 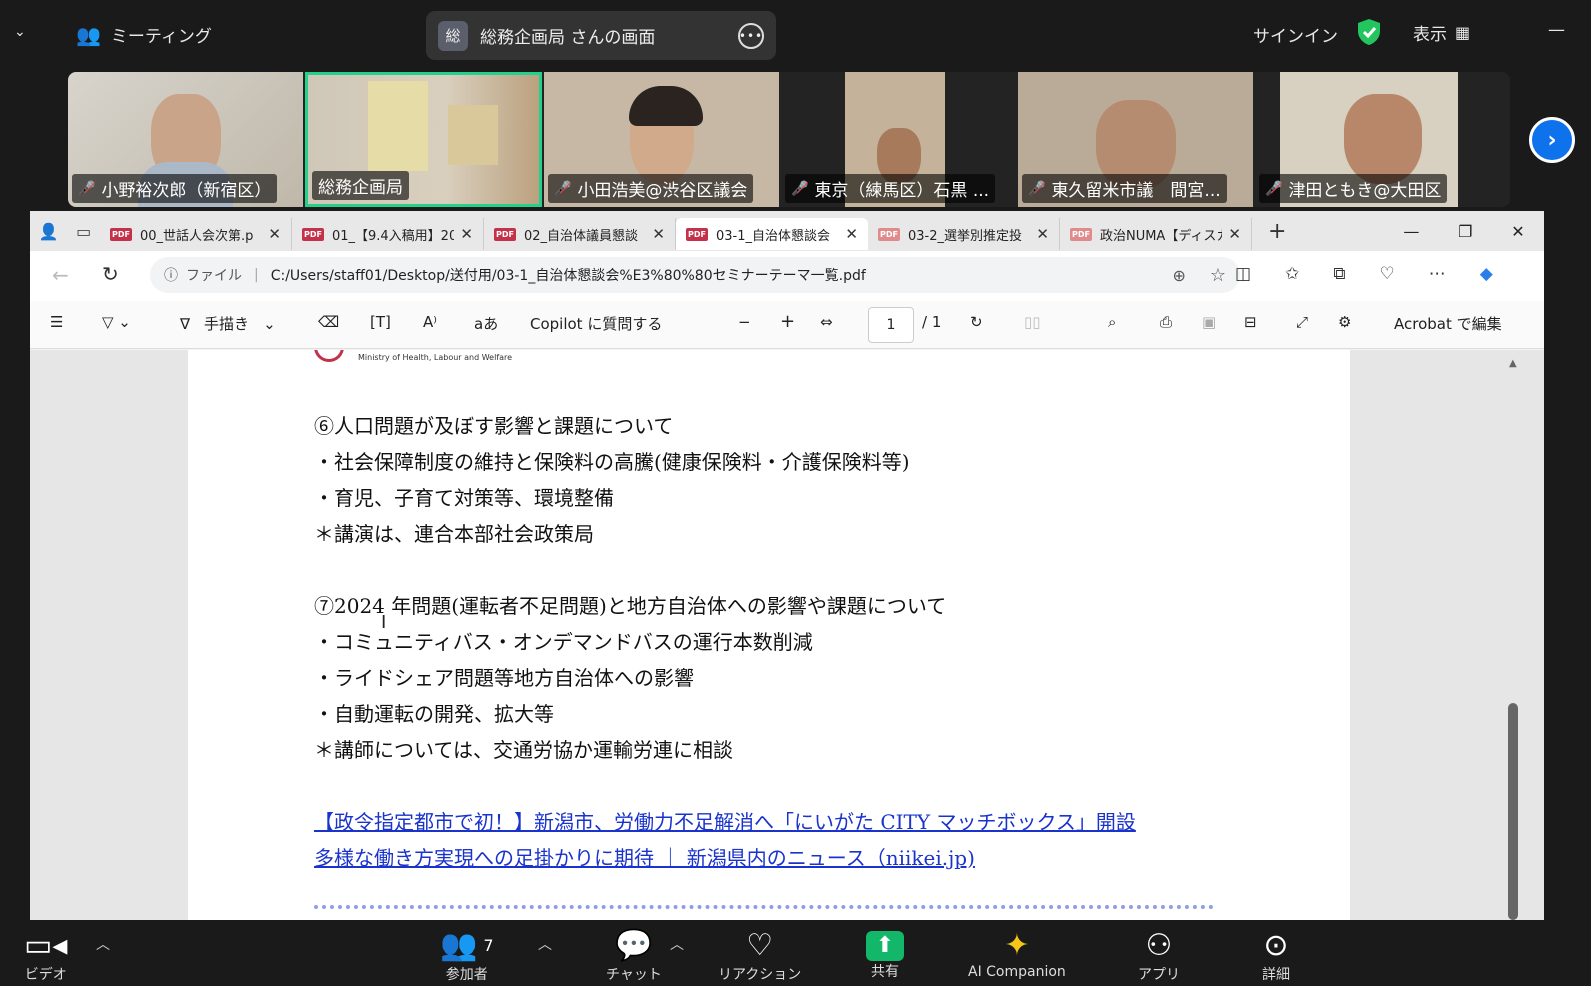 I want to click on contents-icon: ☰, so click(x=56, y=322).